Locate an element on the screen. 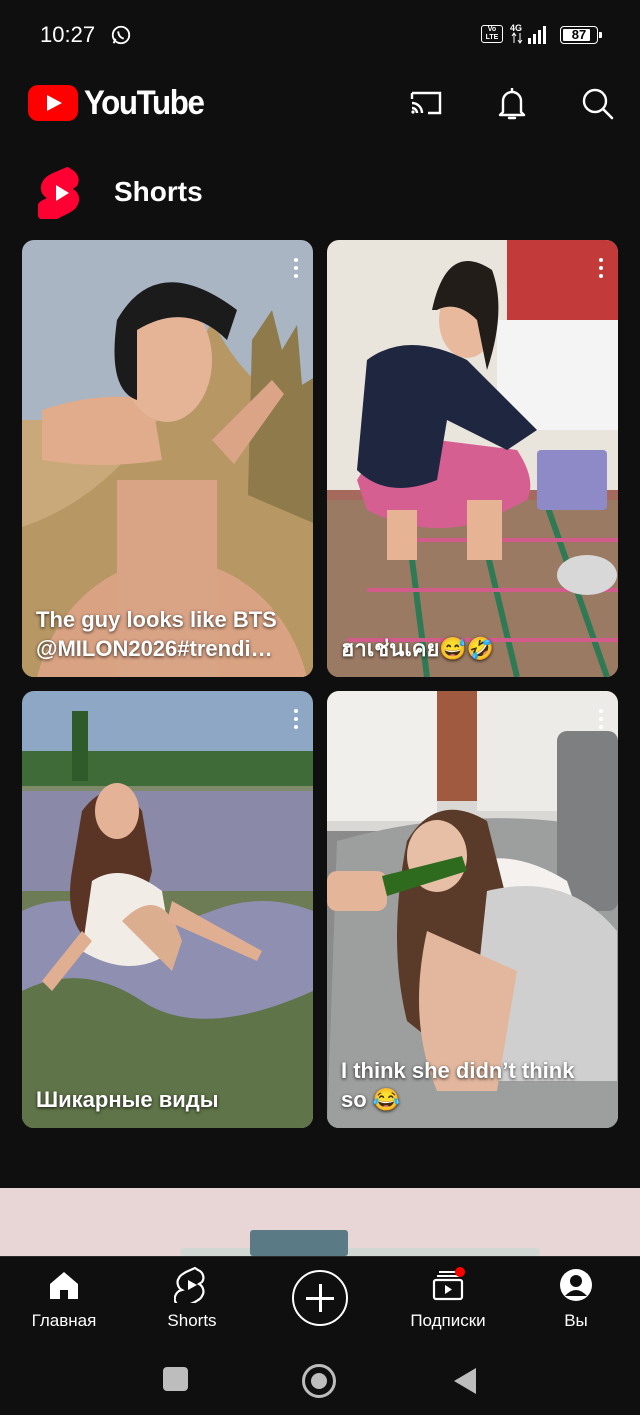  home-button is located at coordinates (319, 1381).